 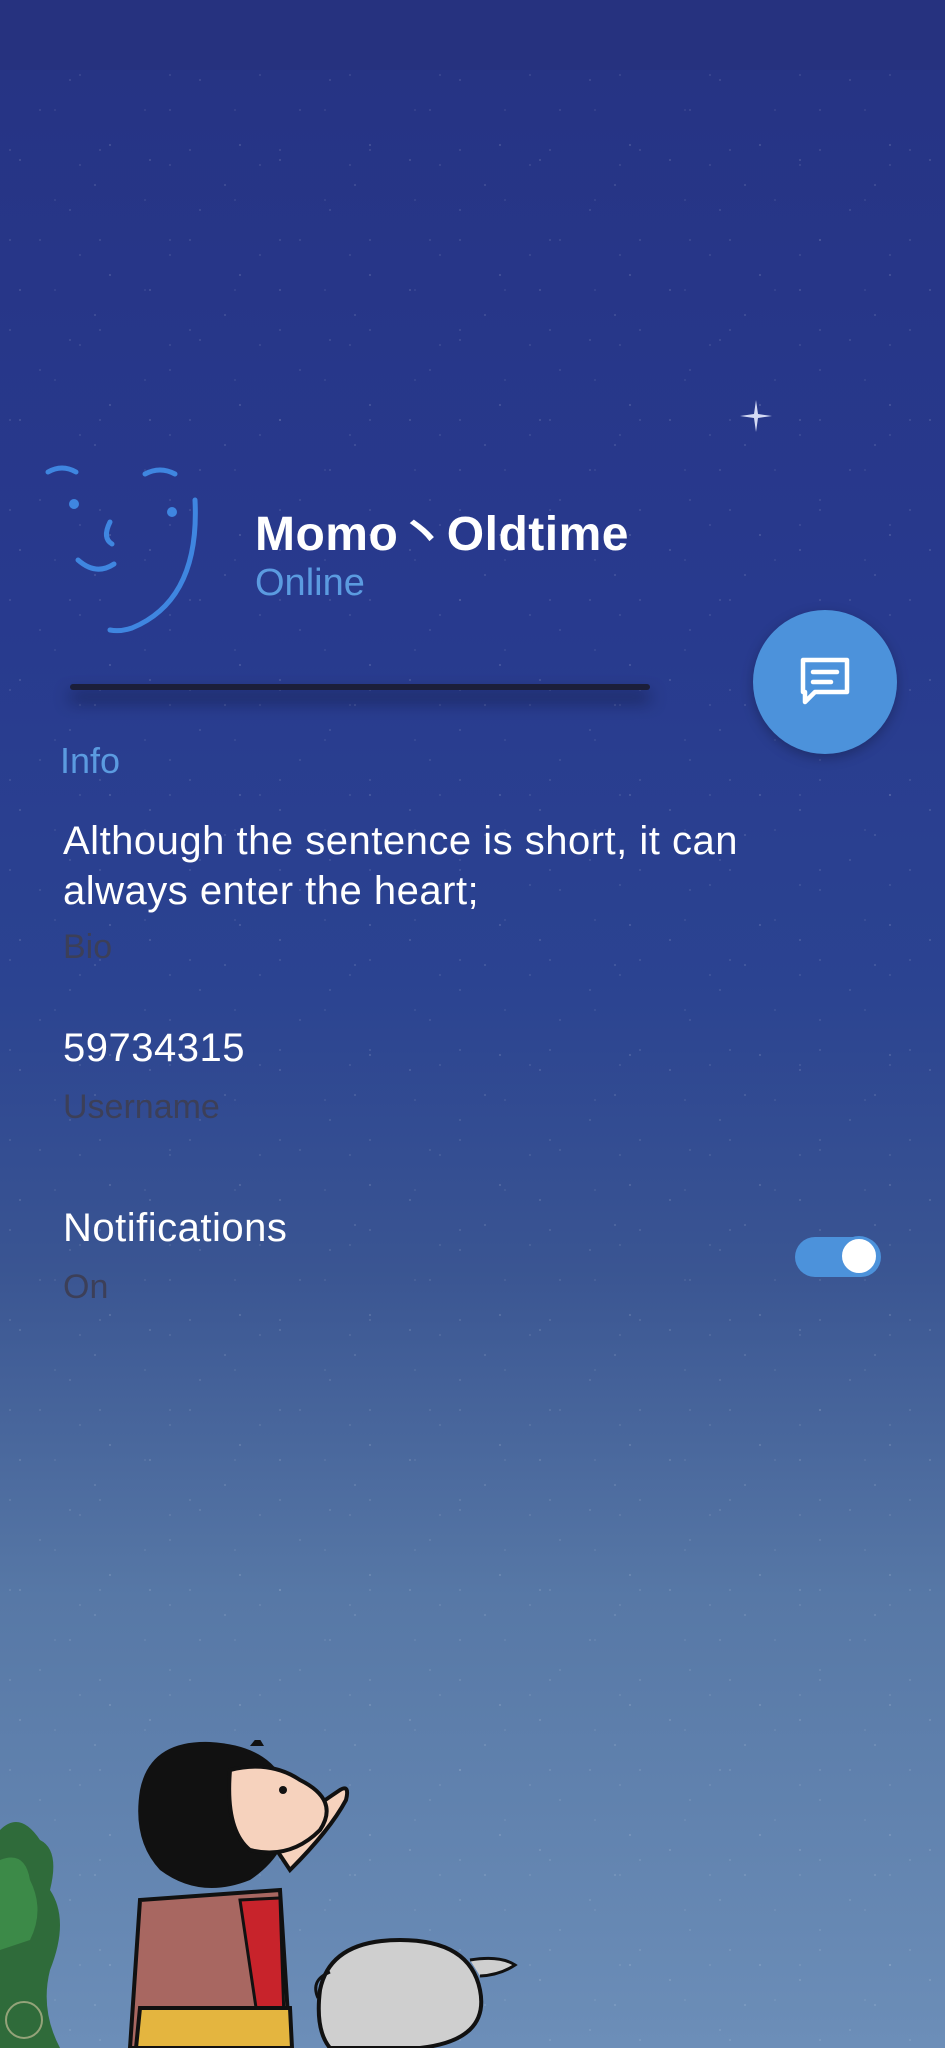 I want to click on username-value: 59734315, so click(x=154, y=1048).